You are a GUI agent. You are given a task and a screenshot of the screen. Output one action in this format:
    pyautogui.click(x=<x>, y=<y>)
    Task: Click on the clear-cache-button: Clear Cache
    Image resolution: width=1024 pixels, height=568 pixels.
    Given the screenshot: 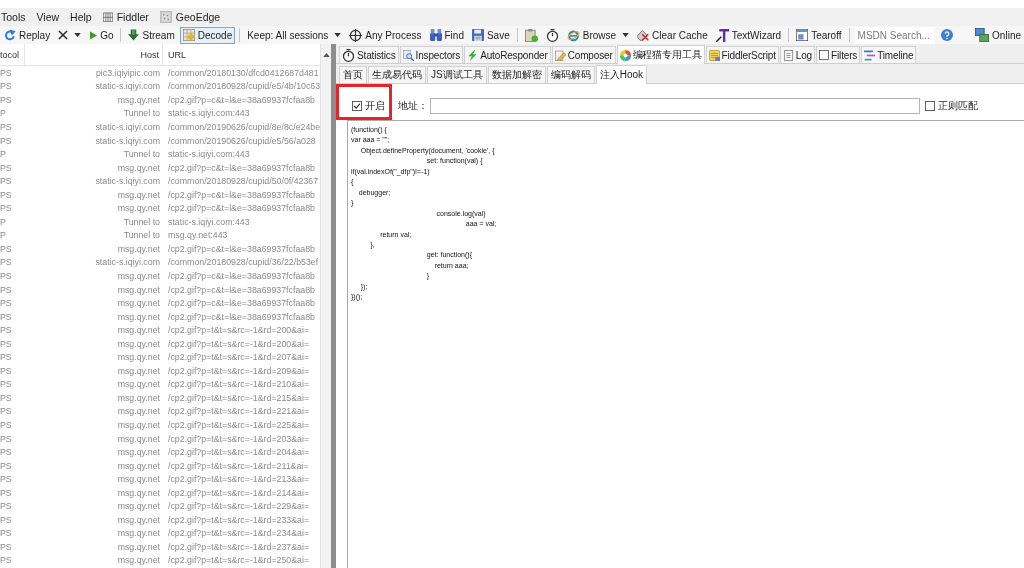 What is the action you would take?
    pyautogui.click(x=672, y=35)
    